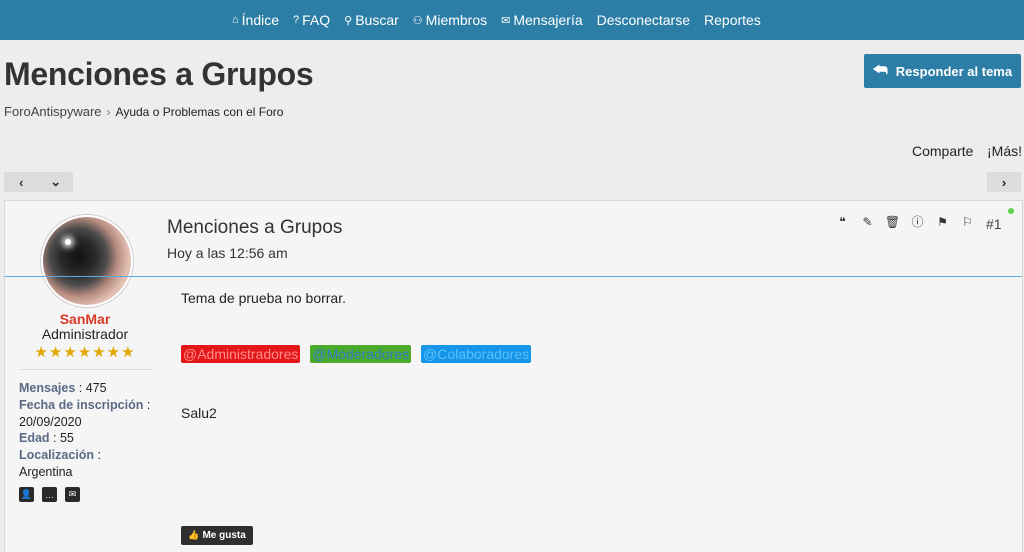 This screenshot has width=1024, height=552. I want to click on quote-icon: ❝, so click(842, 222).